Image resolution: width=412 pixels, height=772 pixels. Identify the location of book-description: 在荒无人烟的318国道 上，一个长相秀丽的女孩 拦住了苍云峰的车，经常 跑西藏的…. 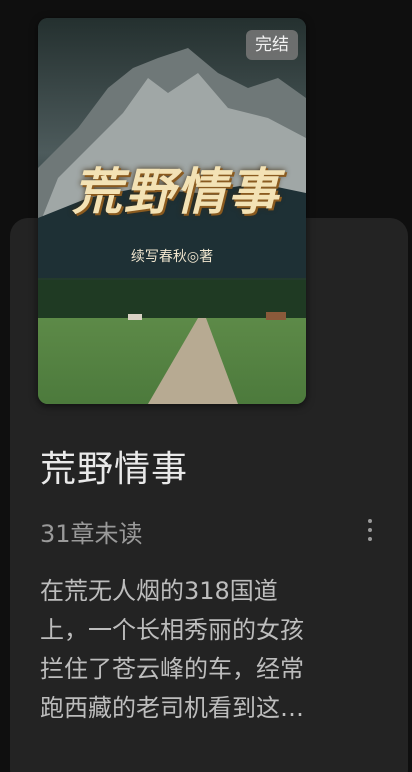
(172, 649).